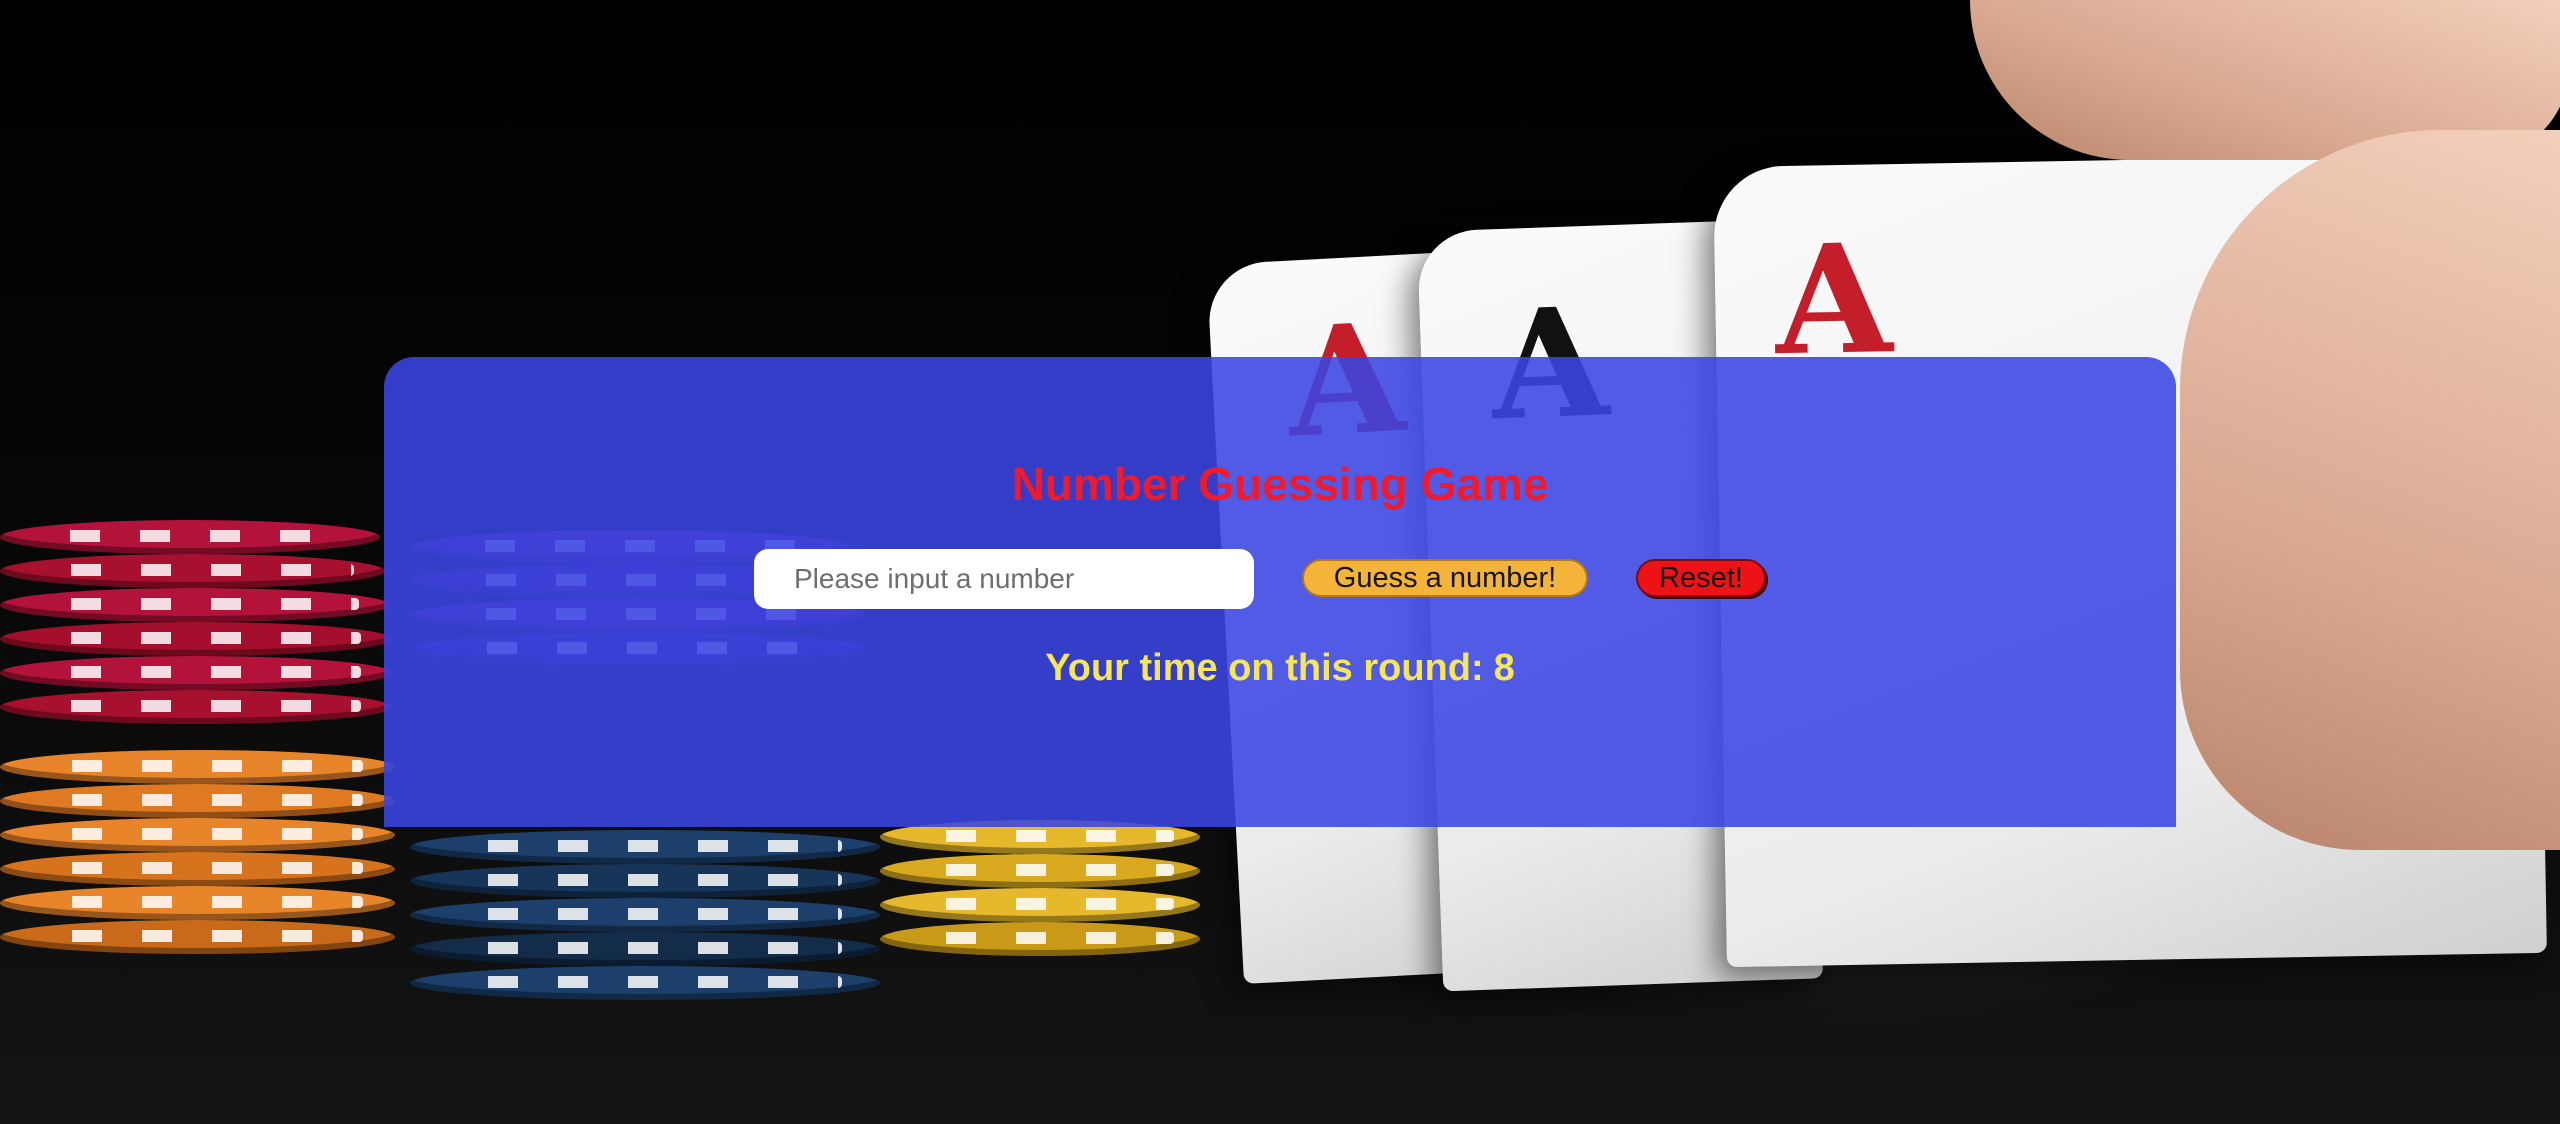 Image resolution: width=2560 pixels, height=1124 pixels. Describe the element at coordinates (200, 800) in the screenshot. I see `poker-chips-icon` at that location.